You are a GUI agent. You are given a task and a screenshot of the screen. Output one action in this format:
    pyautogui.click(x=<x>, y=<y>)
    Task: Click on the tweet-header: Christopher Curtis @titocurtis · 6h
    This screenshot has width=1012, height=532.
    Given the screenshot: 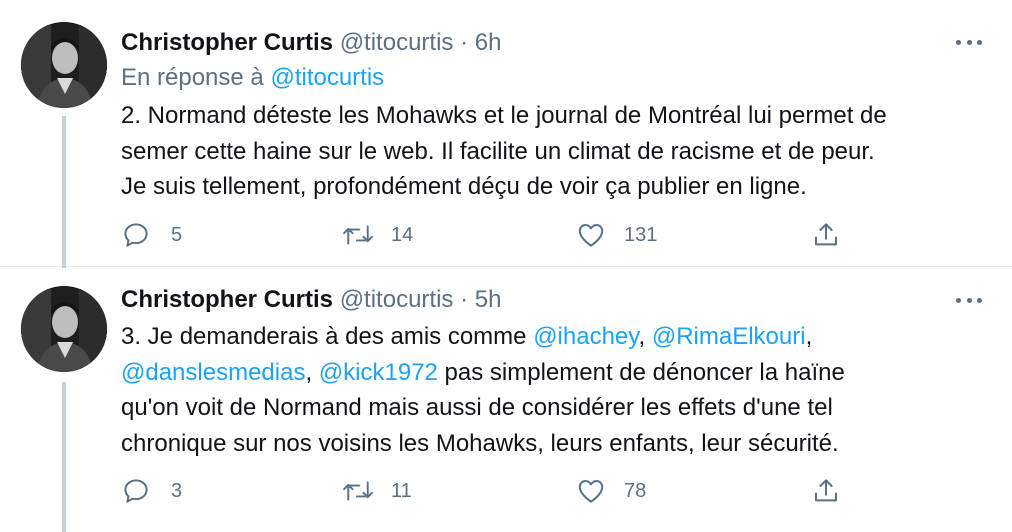 What is the action you would take?
    pyautogui.click(x=311, y=43)
    